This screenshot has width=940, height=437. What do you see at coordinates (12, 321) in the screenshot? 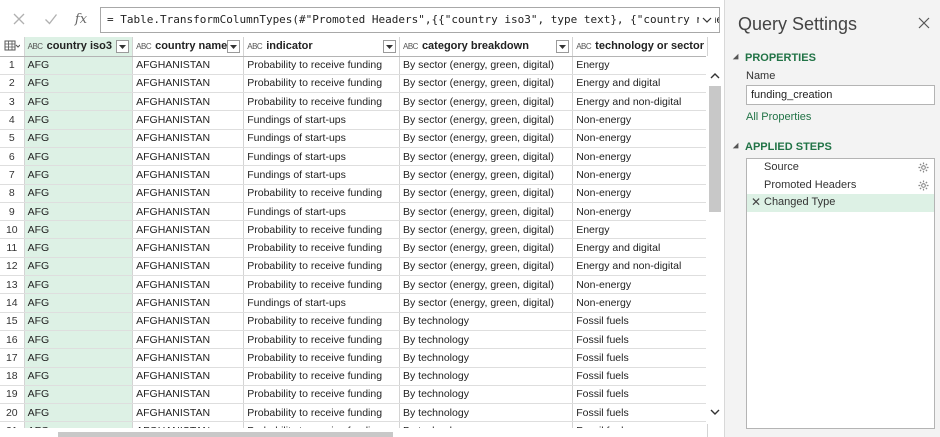
I see `row-number: 15` at bounding box center [12, 321].